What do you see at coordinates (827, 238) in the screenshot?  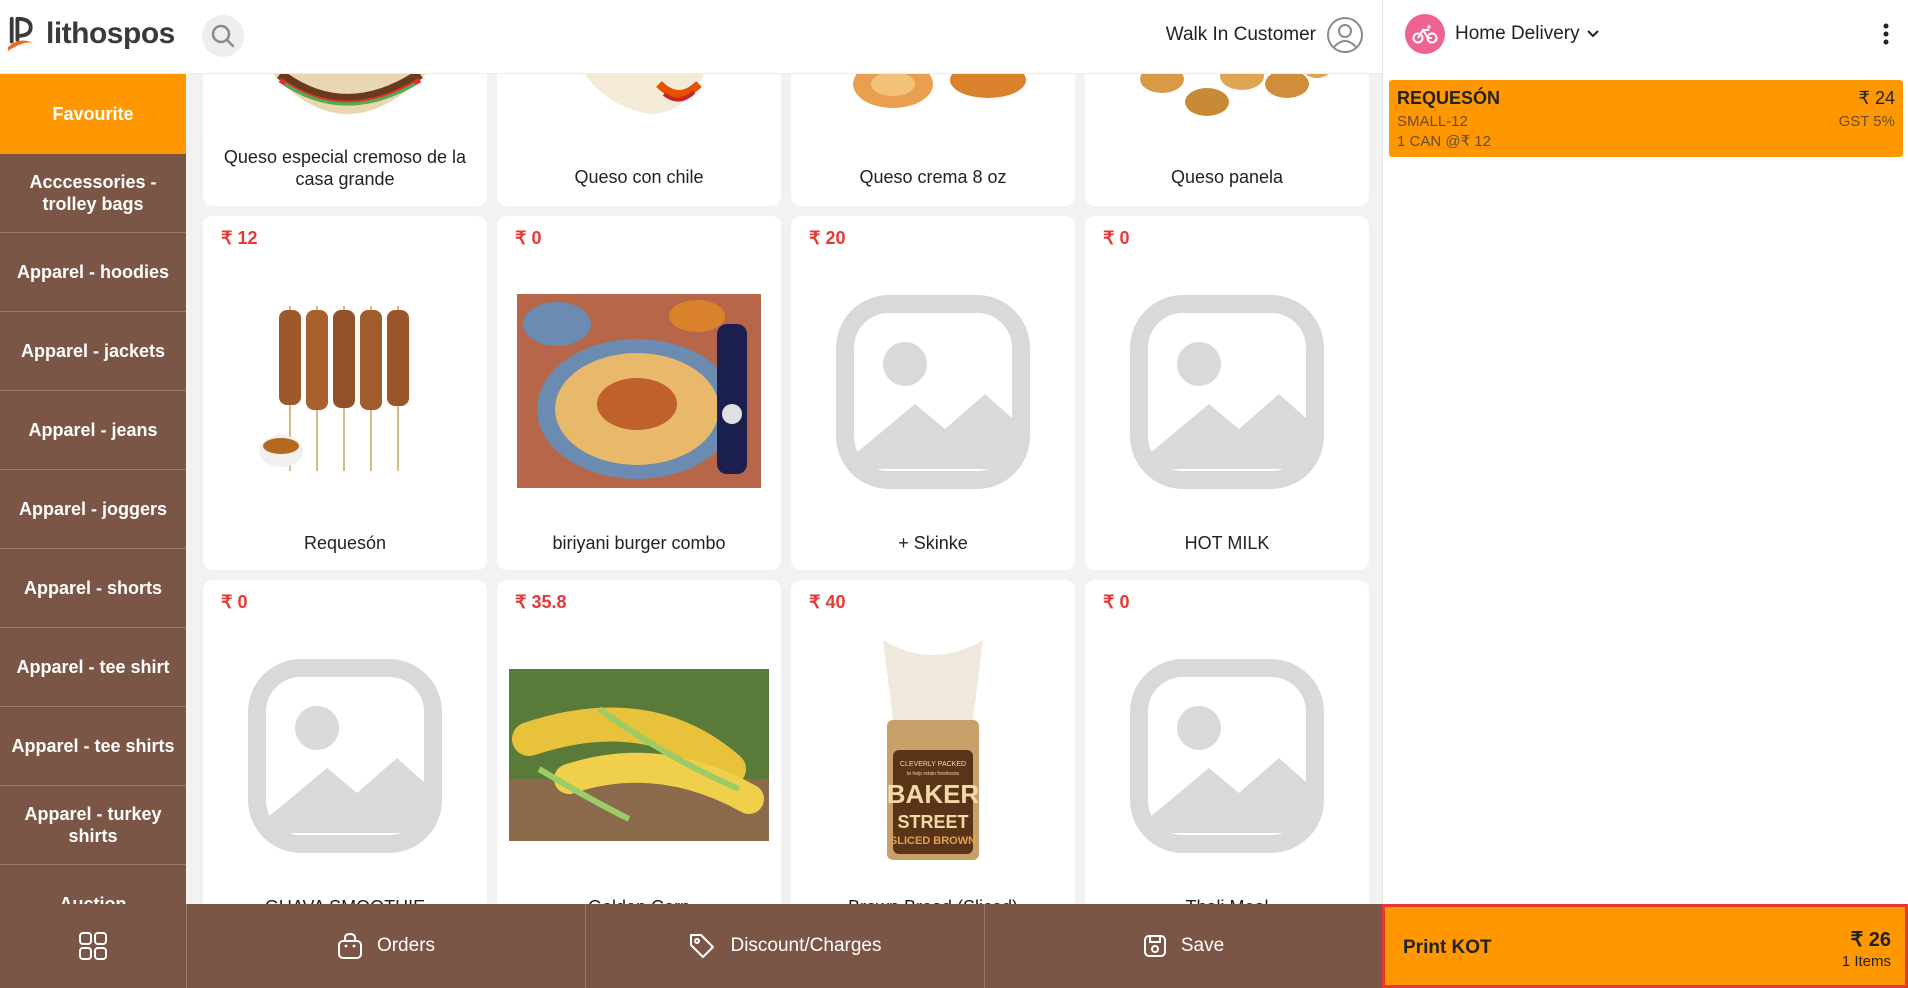 I see `product-price: ₹ 20` at bounding box center [827, 238].